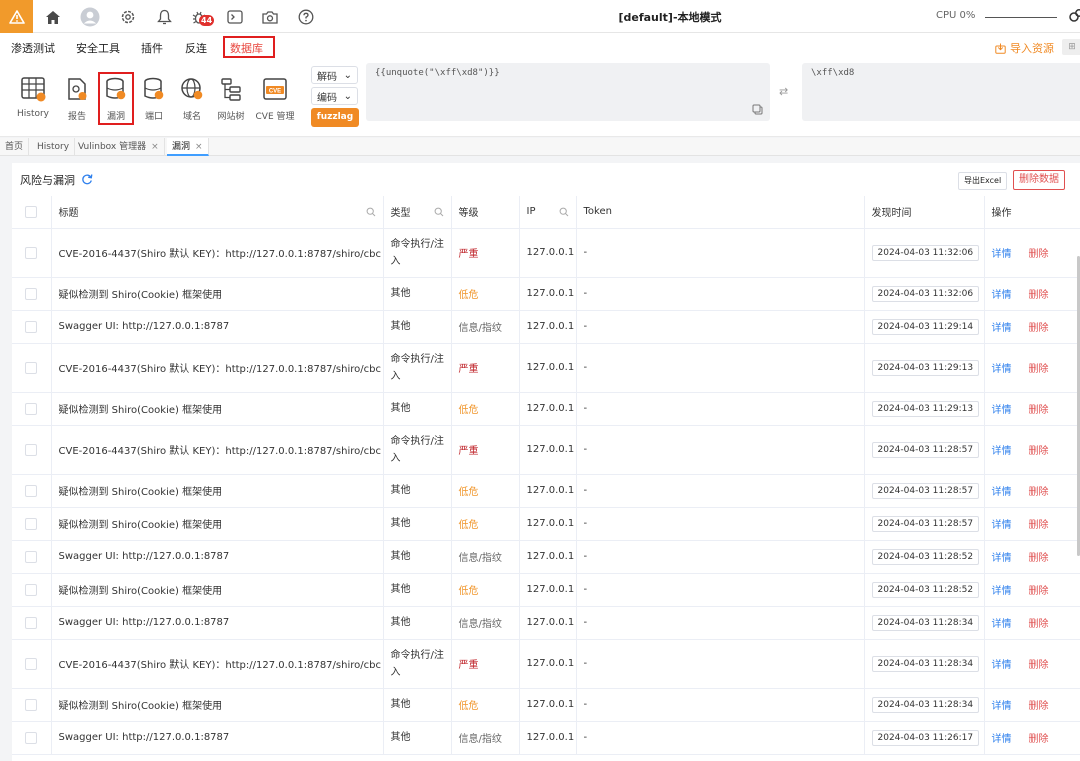 The height and width of the screenshot is (761, 1080). I want to click on home-icon, so click(53, 17).